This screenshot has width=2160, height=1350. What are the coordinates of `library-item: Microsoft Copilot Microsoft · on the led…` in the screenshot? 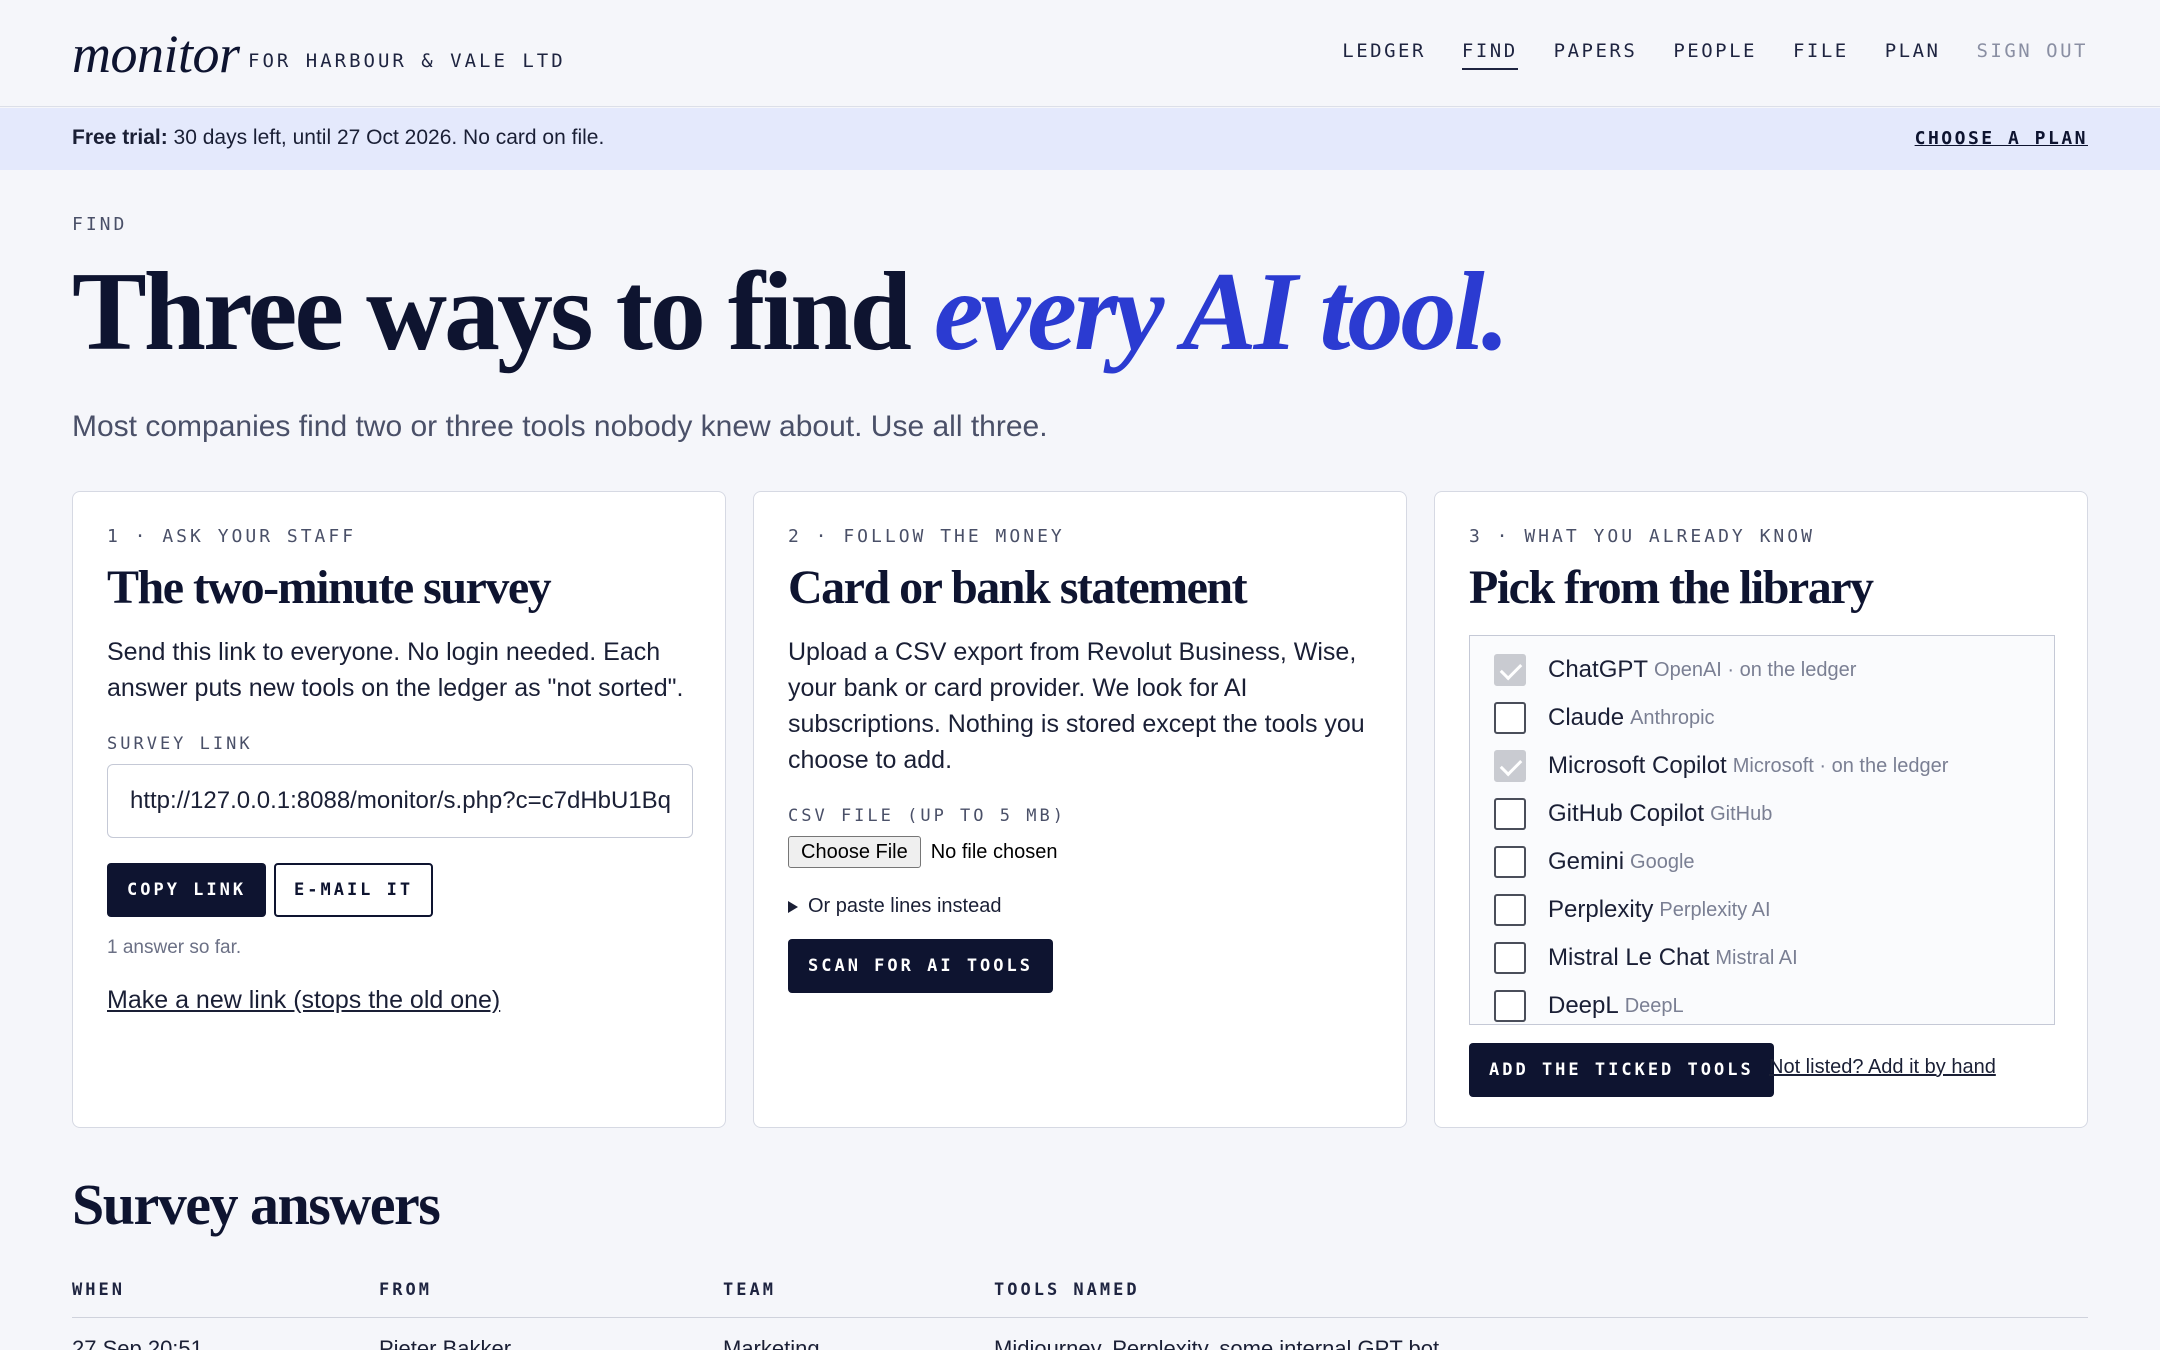 It's located at (1721, 766).